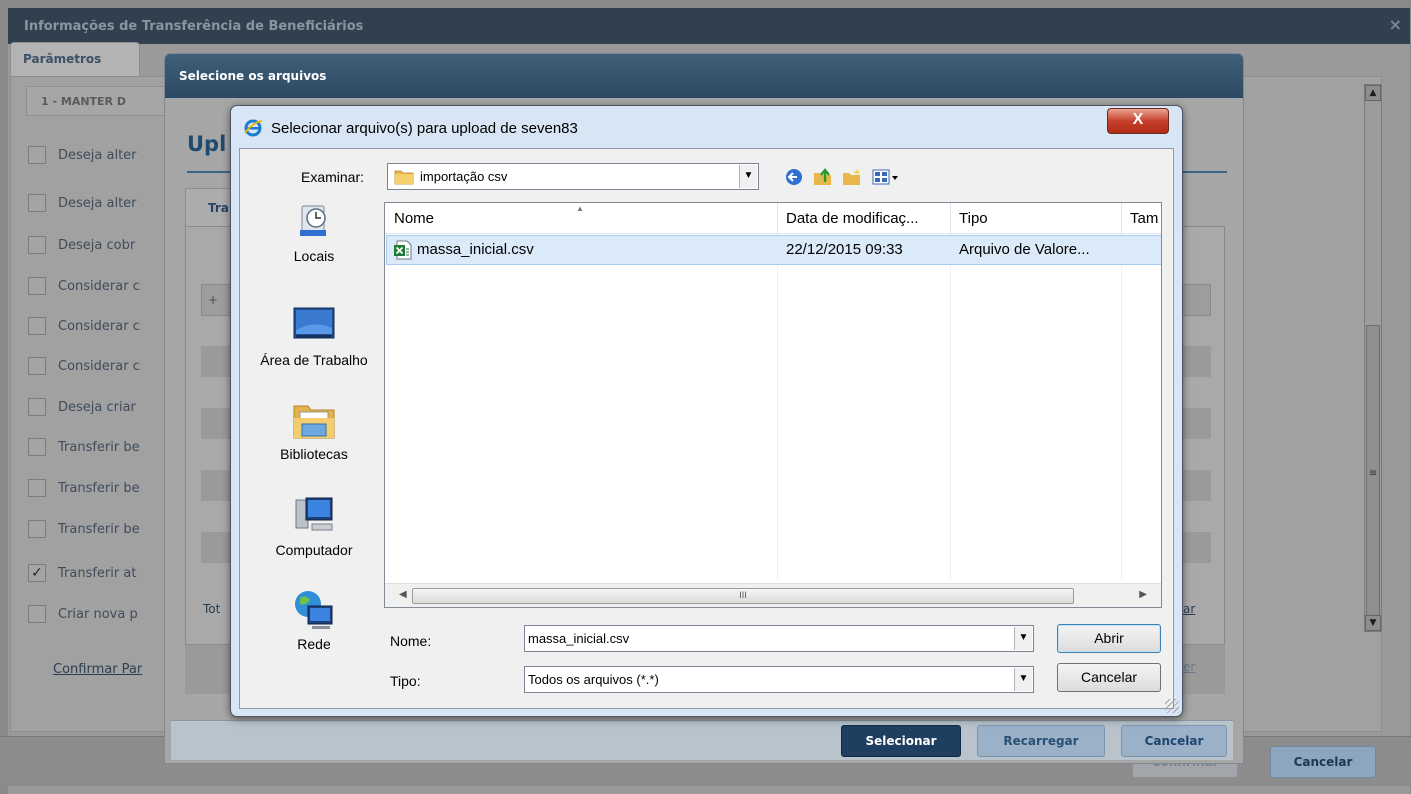 This screenshot has height=794, width=1411. What do you see at coordinates (1138, 121) in the screenshot?
I see `dialog-close-button: X` at bounding box center [1138, 121].